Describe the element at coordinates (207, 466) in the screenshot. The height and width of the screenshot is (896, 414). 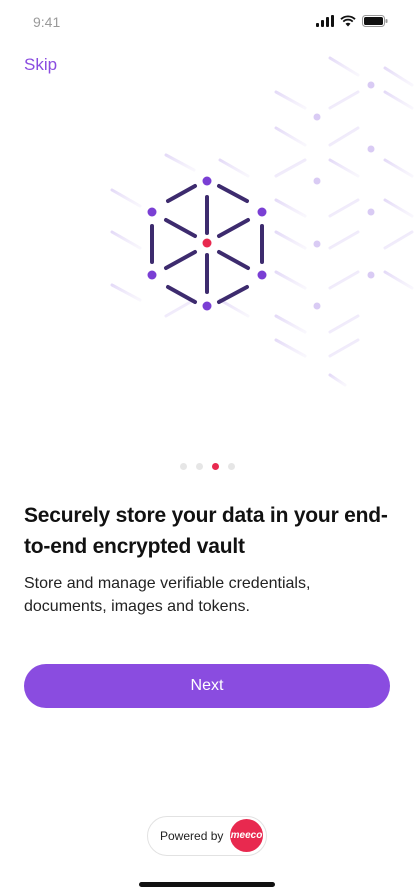
I see `pagination-dots` at that location.